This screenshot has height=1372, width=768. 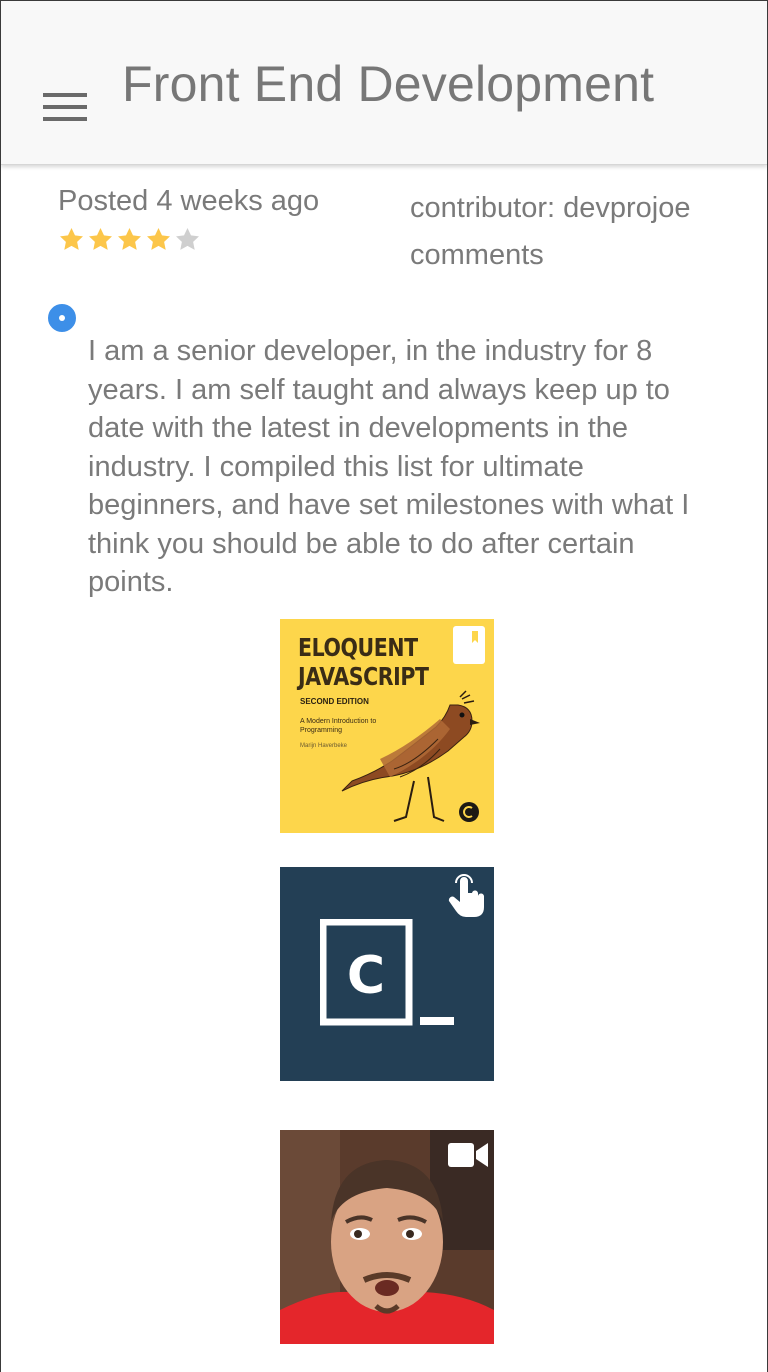 I want to click on comments-link: comments, so click(x=550, y=255).